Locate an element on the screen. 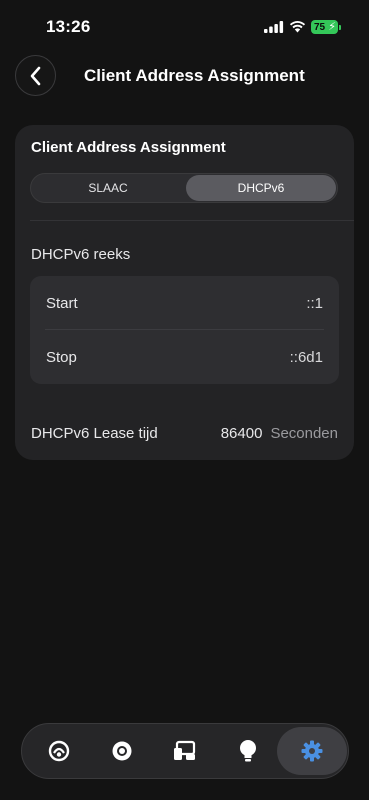 This screenshot has width=369, height=800. range-box: Start ::1 Stop ::6d1 is located at coordinates (184, 330).